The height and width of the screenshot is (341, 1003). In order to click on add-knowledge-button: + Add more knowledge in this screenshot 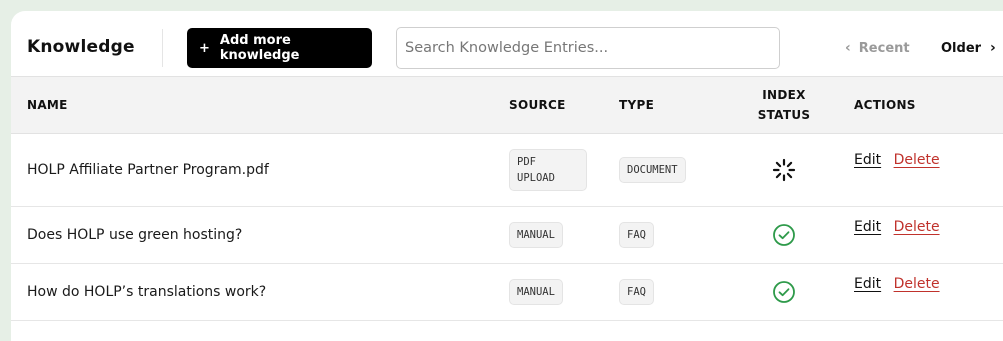, I will do `click(279, 48)`.